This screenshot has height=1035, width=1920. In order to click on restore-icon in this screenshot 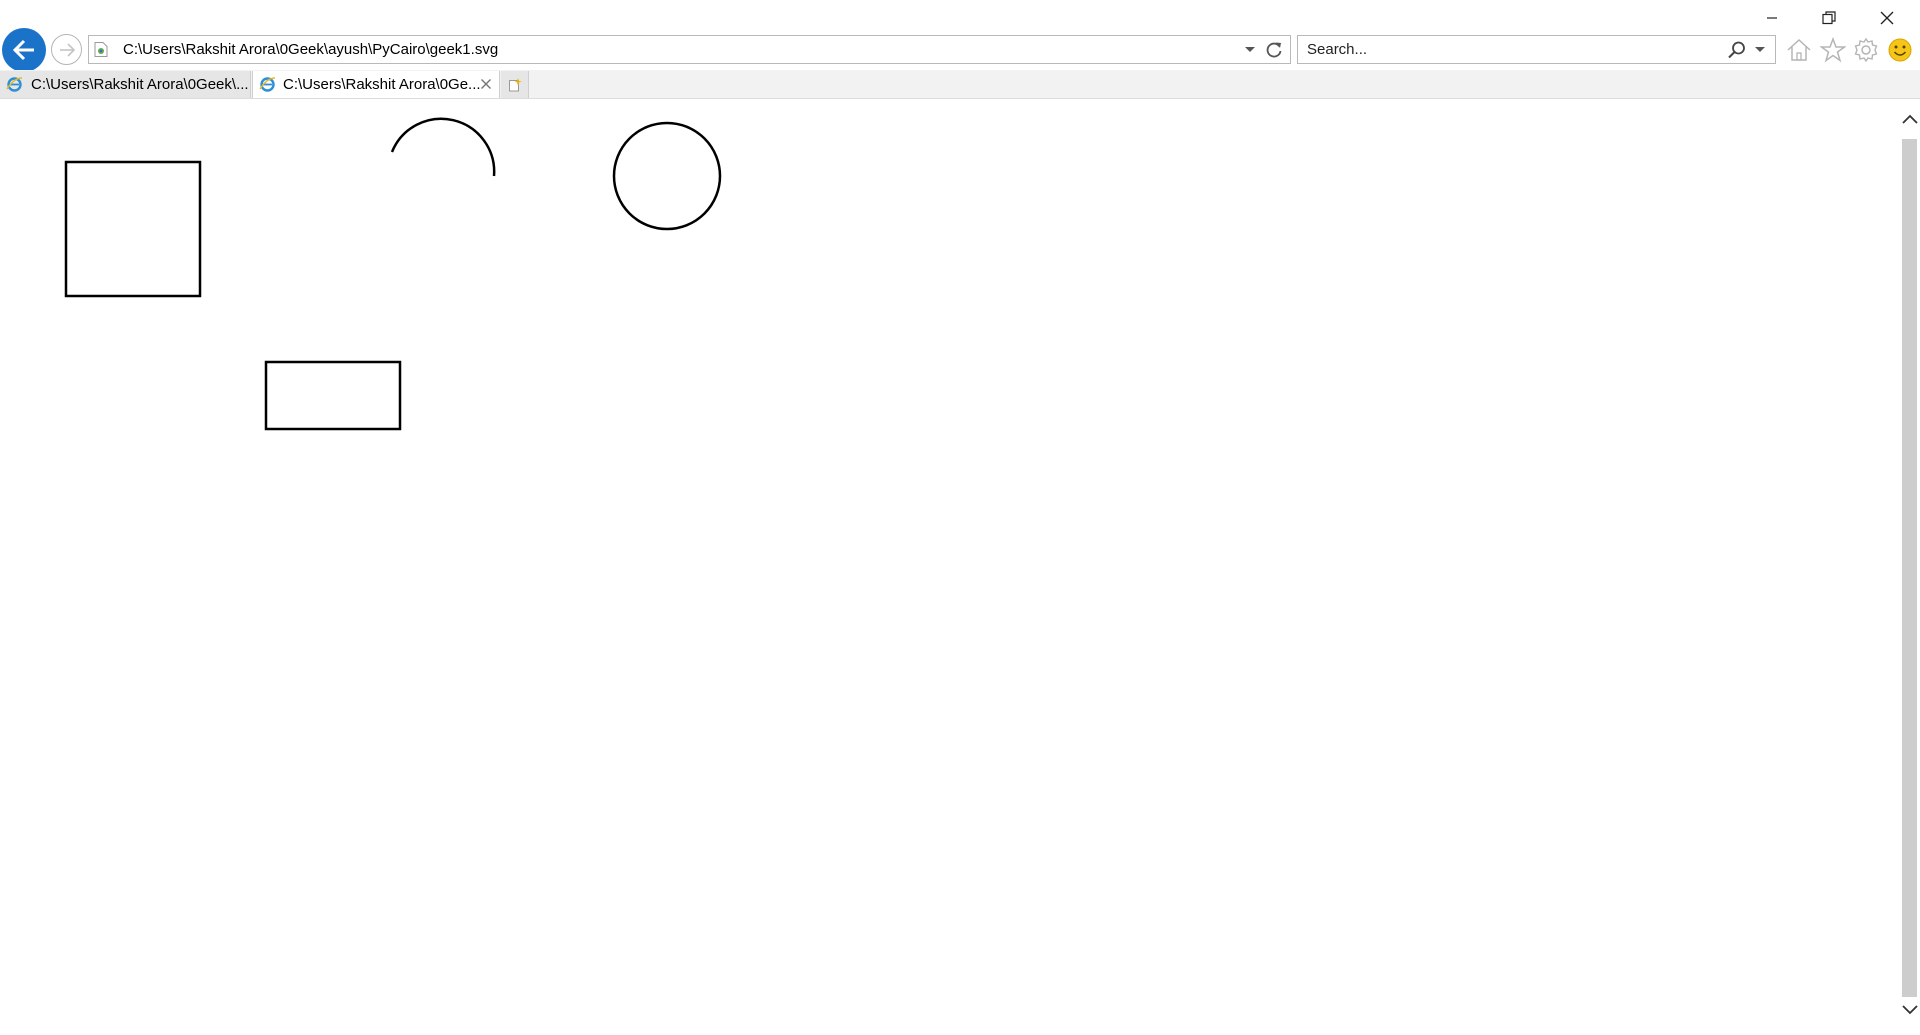, I will do `click(1829, 18)`.